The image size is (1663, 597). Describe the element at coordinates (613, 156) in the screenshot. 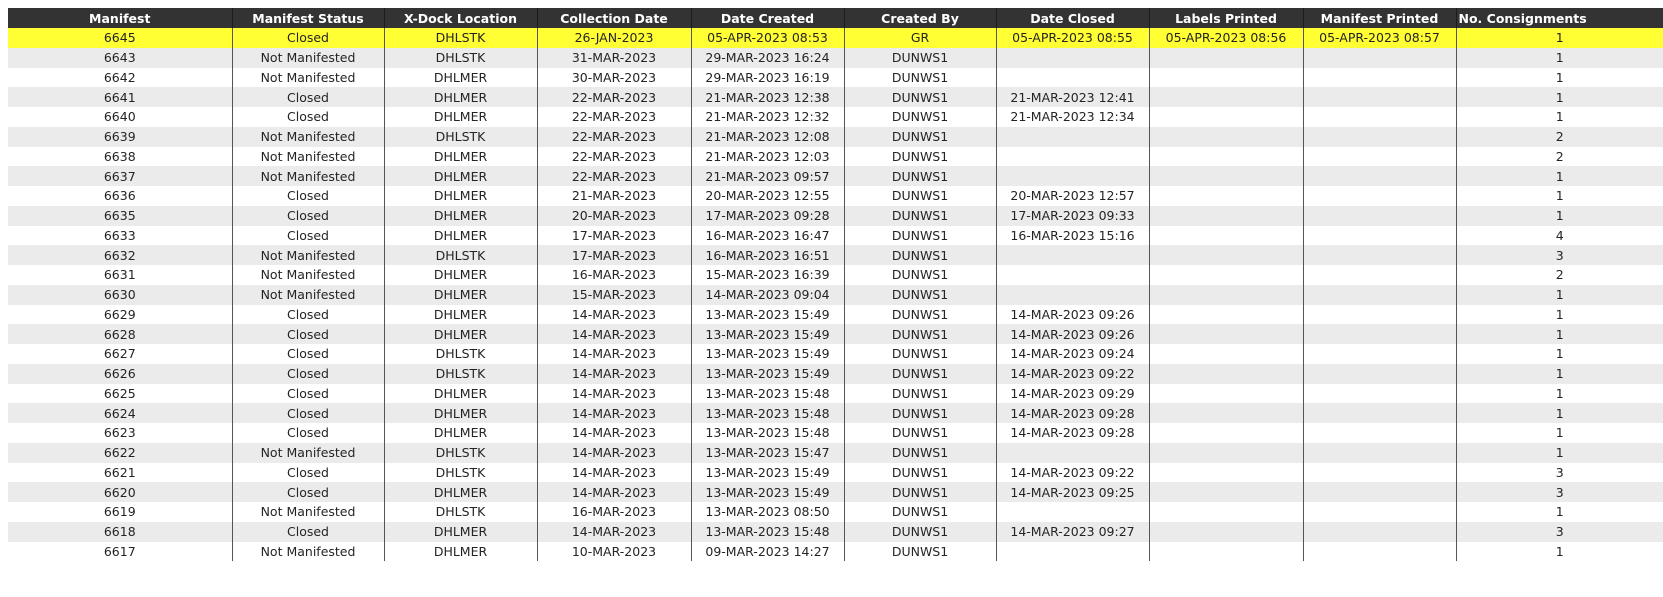

I see `collection-date-cell: 22-MAR-2023` at that location.